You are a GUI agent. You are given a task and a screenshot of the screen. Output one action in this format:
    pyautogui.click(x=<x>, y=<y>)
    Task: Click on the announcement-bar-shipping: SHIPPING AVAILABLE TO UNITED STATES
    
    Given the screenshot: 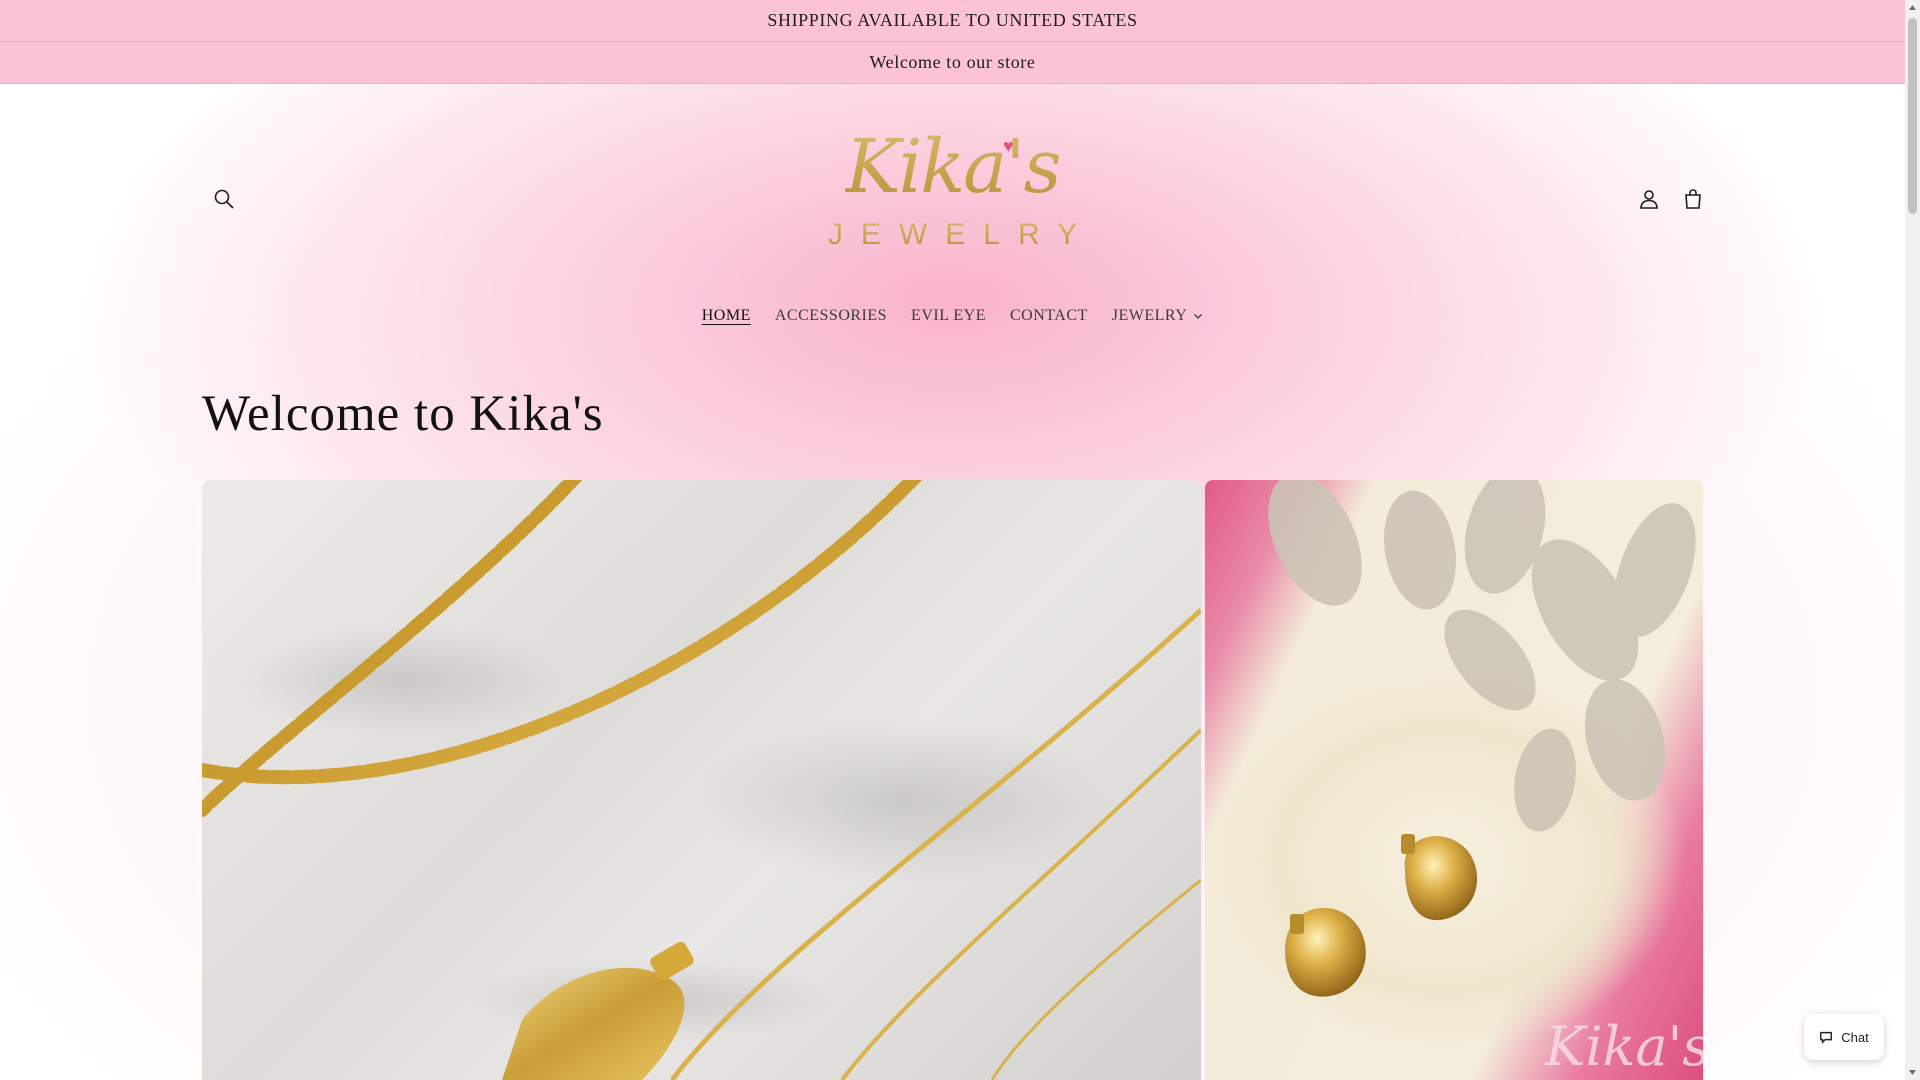 What is the action you would take?
    pyautogui.click(x=952, y=21)
    